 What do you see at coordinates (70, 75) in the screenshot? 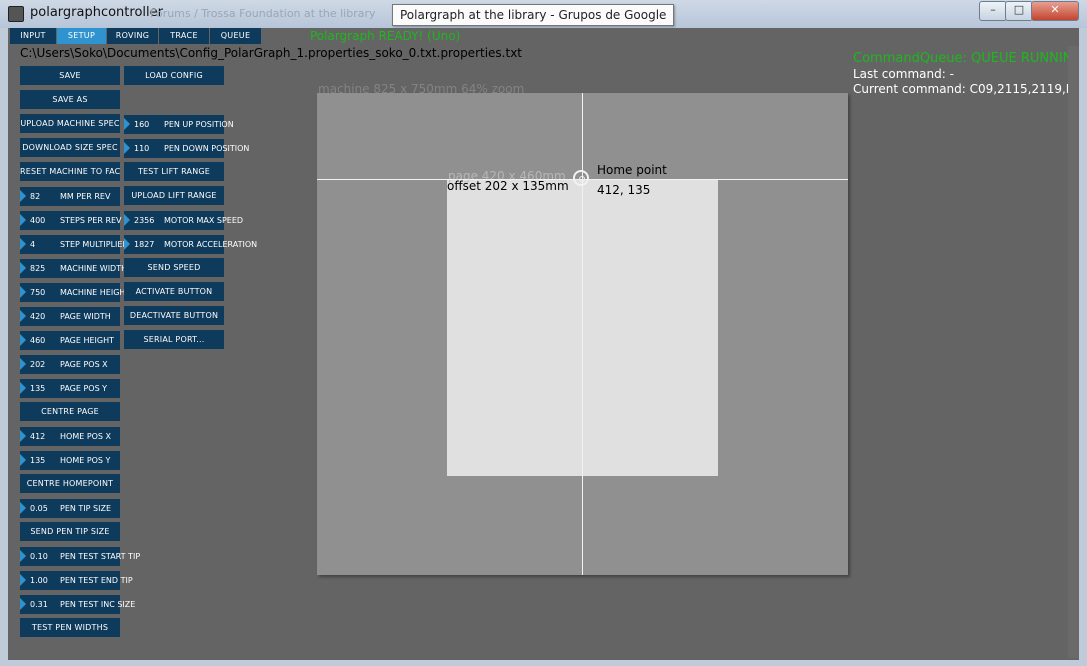
I see `save-button: SAVE` at bounding box center [70, 75].